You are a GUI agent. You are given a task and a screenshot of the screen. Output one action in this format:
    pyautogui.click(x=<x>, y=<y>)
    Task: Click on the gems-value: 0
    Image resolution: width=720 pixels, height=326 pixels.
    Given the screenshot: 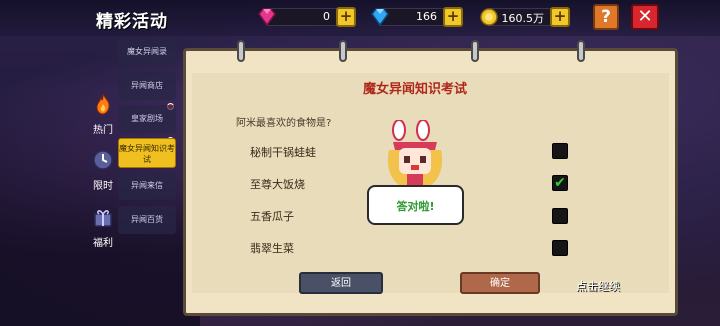 What is the action you would take?
    pyautogui.click(x=326, y=16)
    